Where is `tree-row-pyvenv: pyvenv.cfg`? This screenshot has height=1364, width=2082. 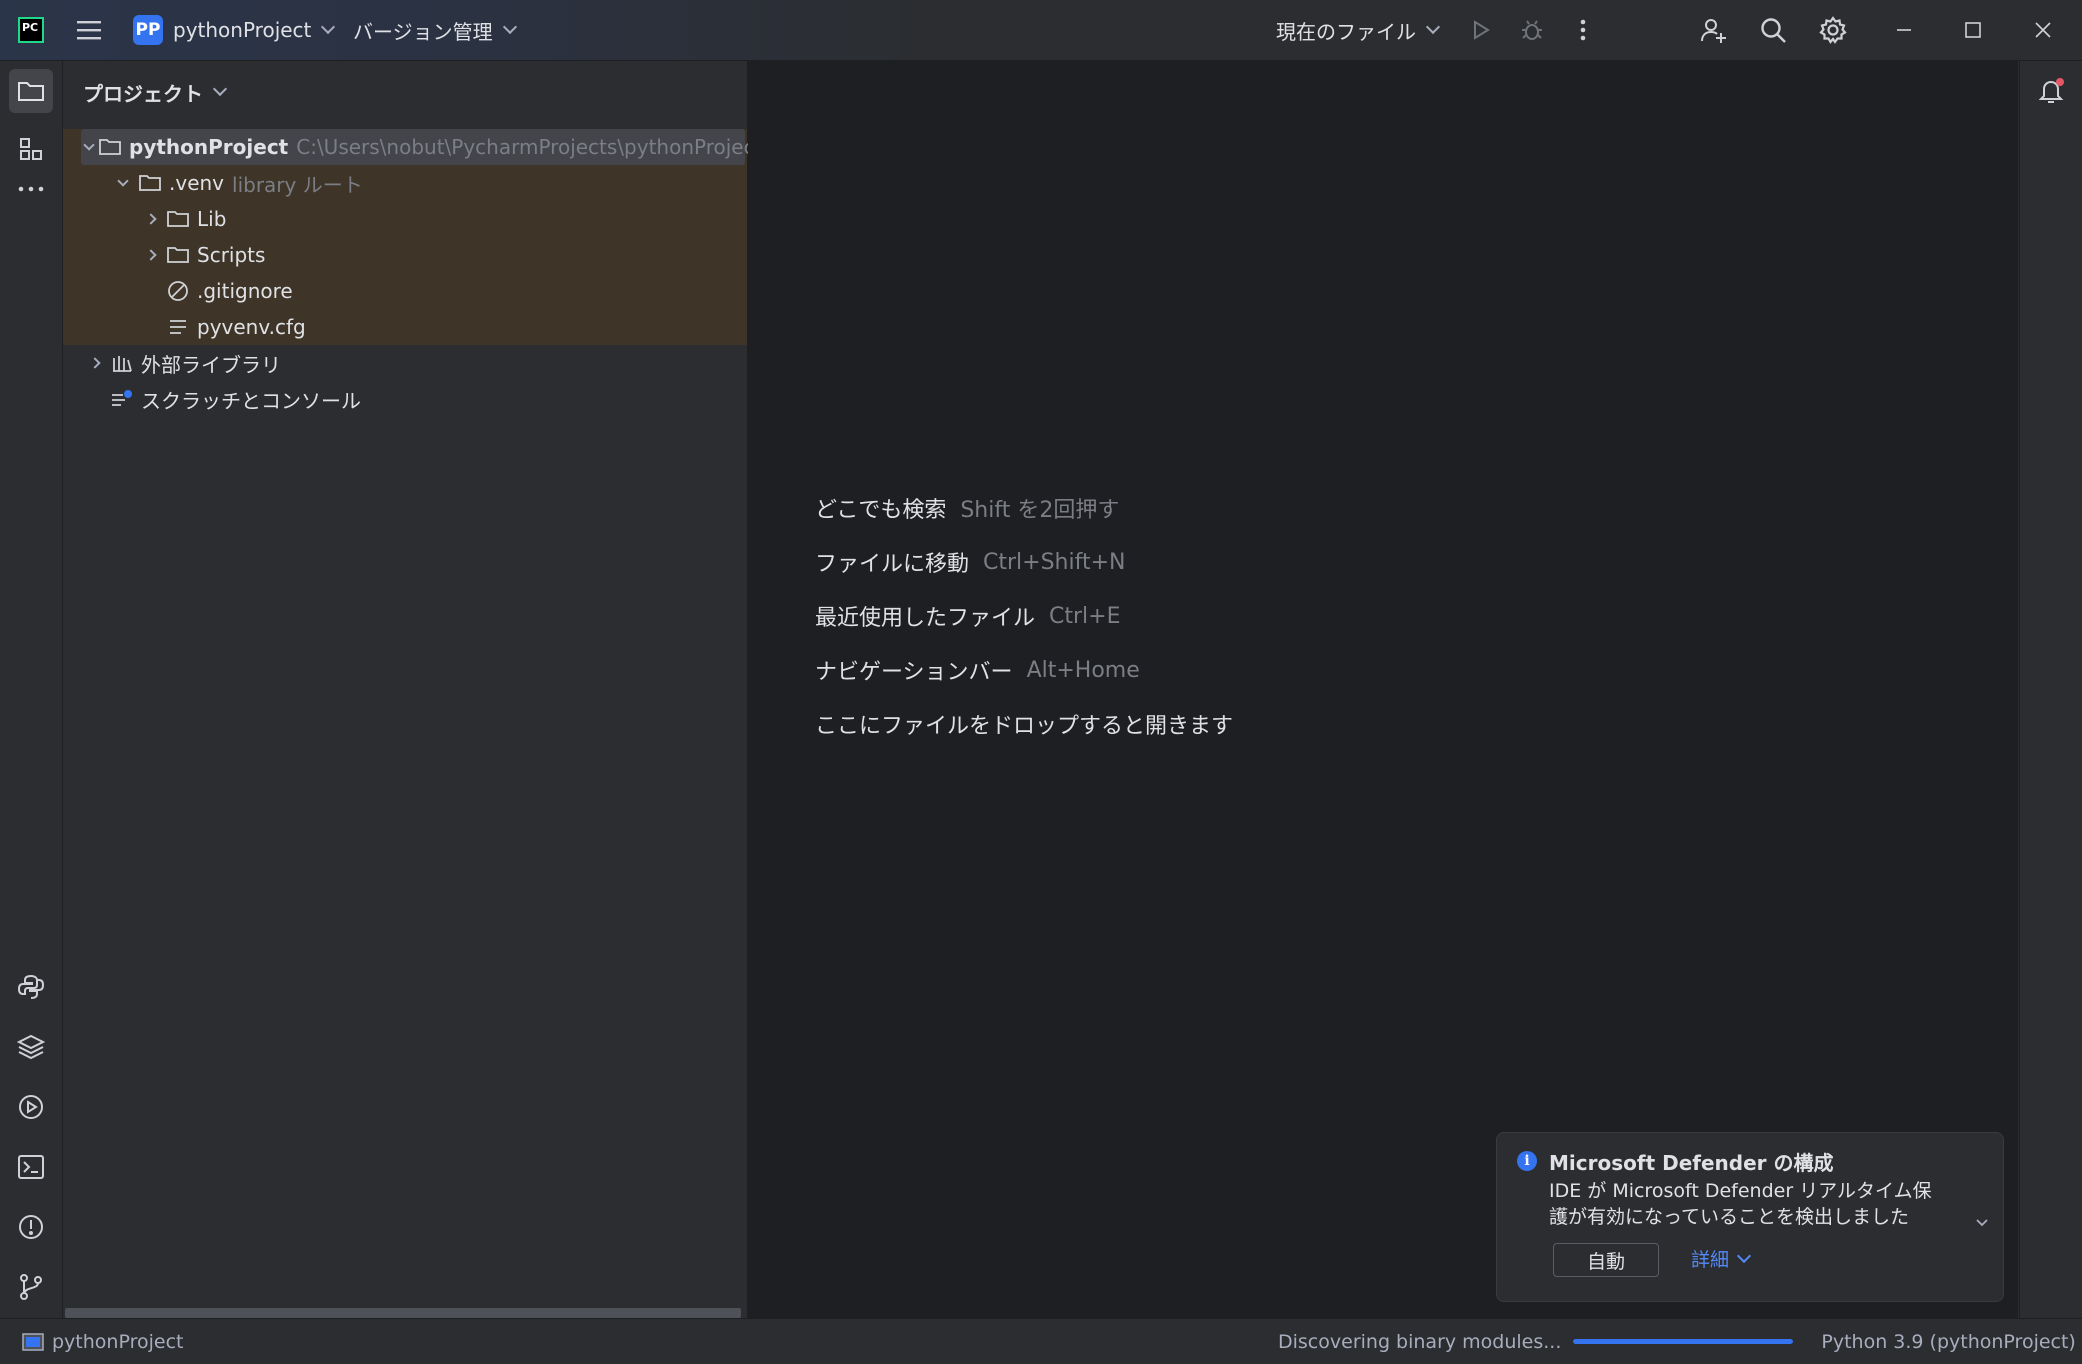 tree-row-pyvenv: pyvenv.cfg is located at coordinates (405, 327).